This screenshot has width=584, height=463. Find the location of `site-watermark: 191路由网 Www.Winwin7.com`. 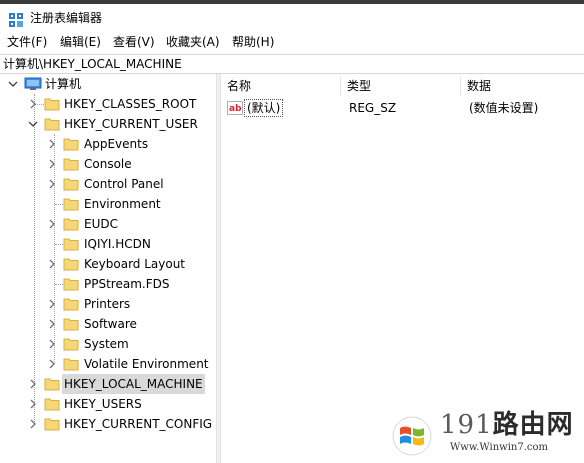

site-watermark: 191路由网 Www.Winwin7.com is located at coordinates (485, 433).